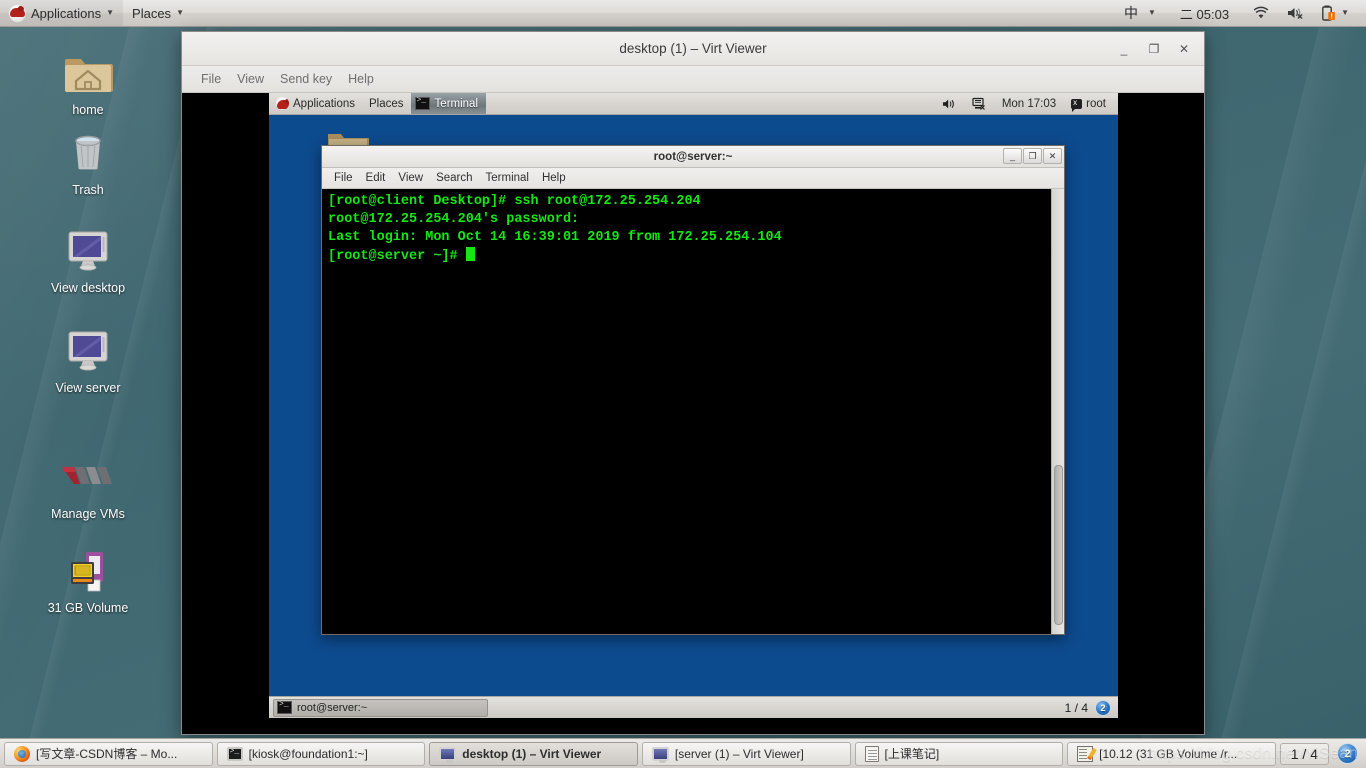 Image resolution: width=1366 pixels, height=768 pixels. What do you see at coordinates (88, 608) in the screenshot?
I see `desktop-icon-31gb-volume-label: 31 GB Volume` at bounding box center [88, 608].